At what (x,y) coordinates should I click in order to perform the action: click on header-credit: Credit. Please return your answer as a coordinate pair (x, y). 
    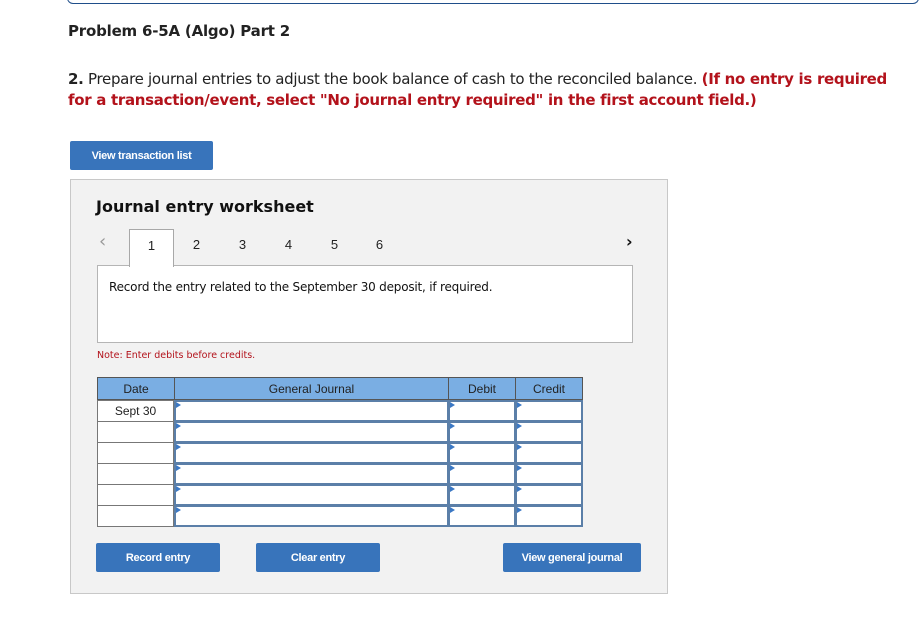
    Looking at the image, I should click on (549, 388).